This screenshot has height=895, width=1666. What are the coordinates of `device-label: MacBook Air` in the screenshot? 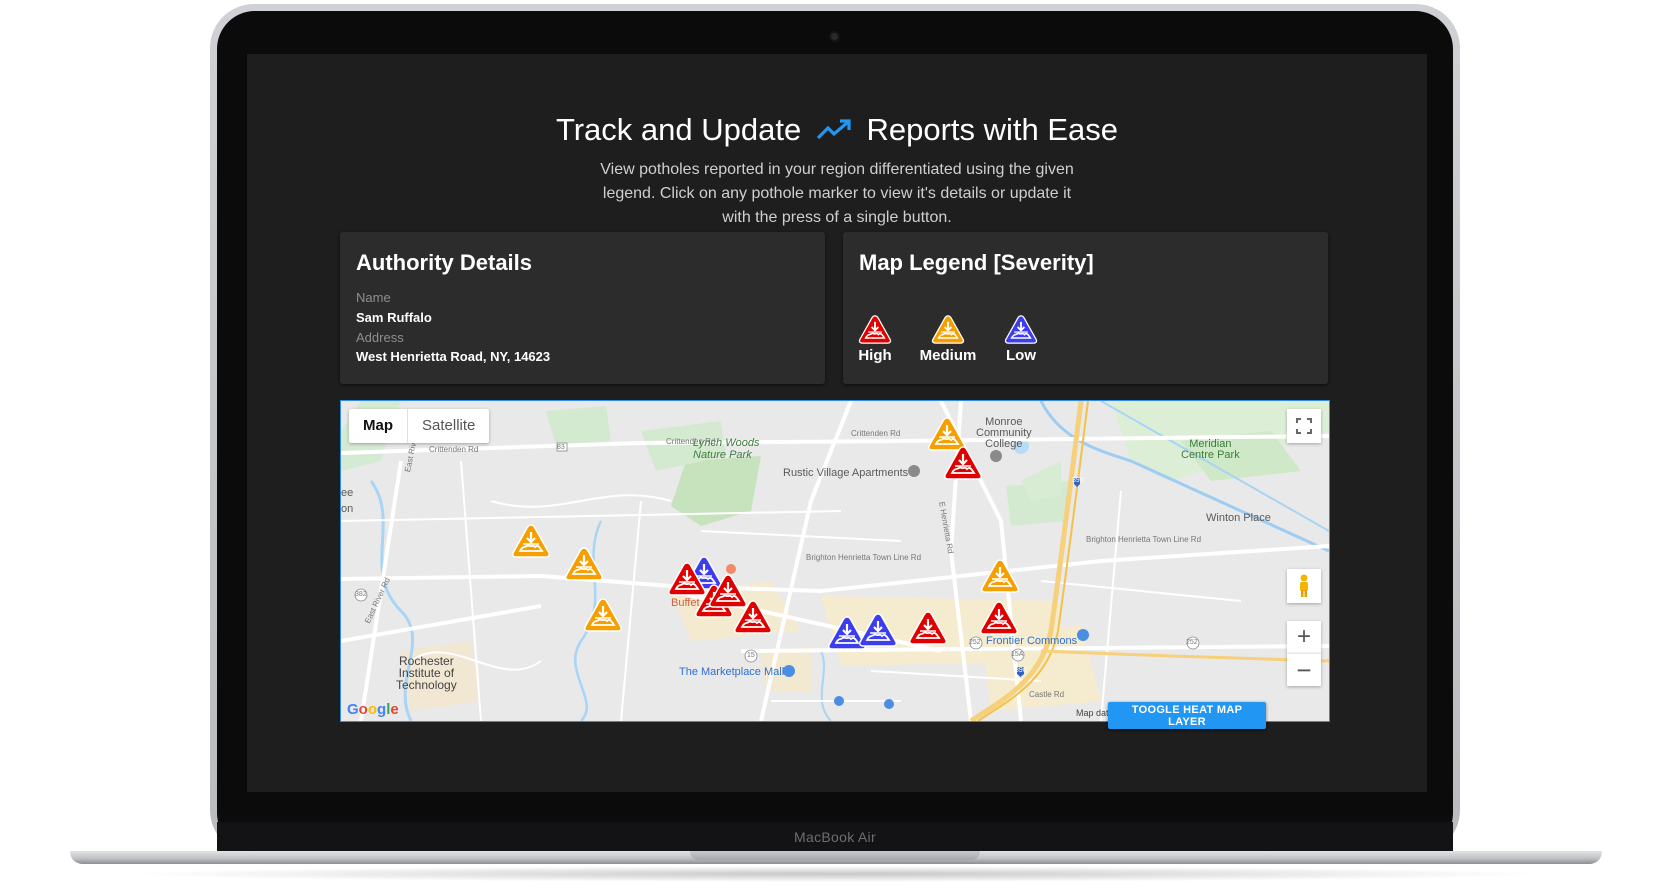 It's located at (835, 837).